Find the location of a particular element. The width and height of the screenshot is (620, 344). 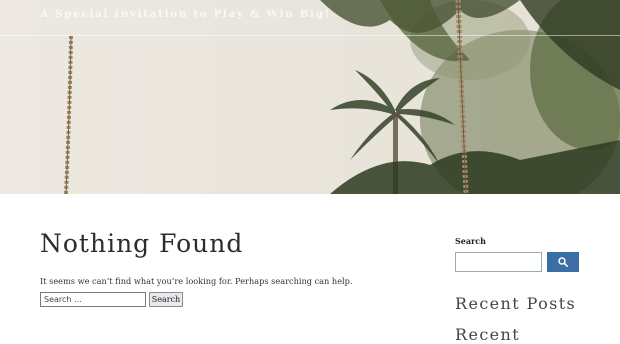

site-title: A Special Invitation to Play & Win Big! is located at coordinates (185, 14).